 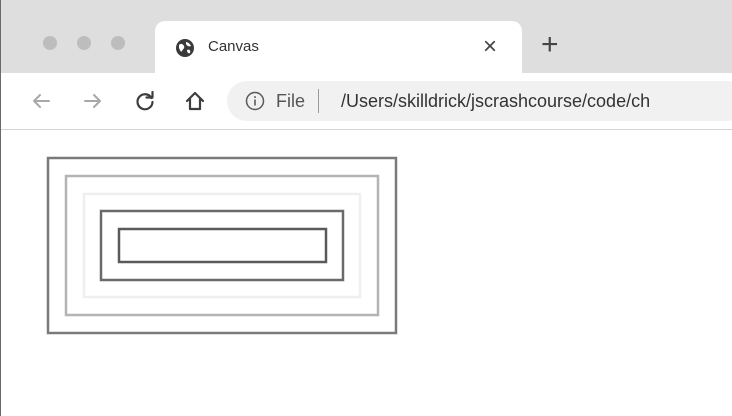 I want to click on minimize-window-button, so click(x=84, y=43).